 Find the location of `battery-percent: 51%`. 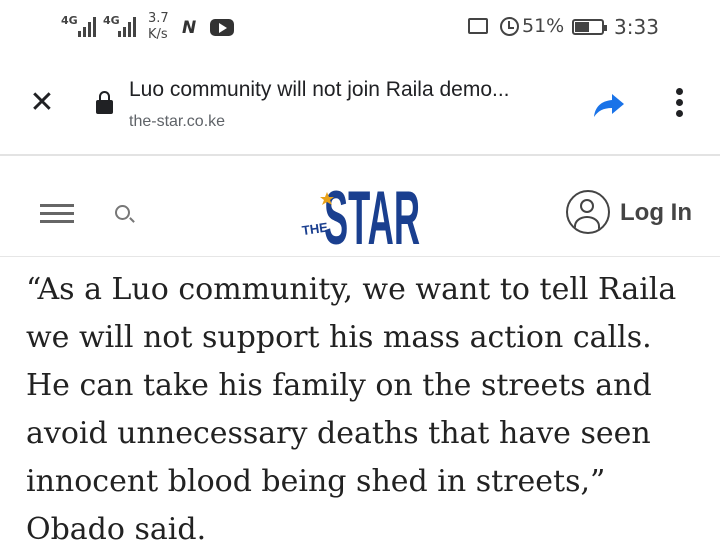

battery-percent: 51% is located at coordinates (543, 26).